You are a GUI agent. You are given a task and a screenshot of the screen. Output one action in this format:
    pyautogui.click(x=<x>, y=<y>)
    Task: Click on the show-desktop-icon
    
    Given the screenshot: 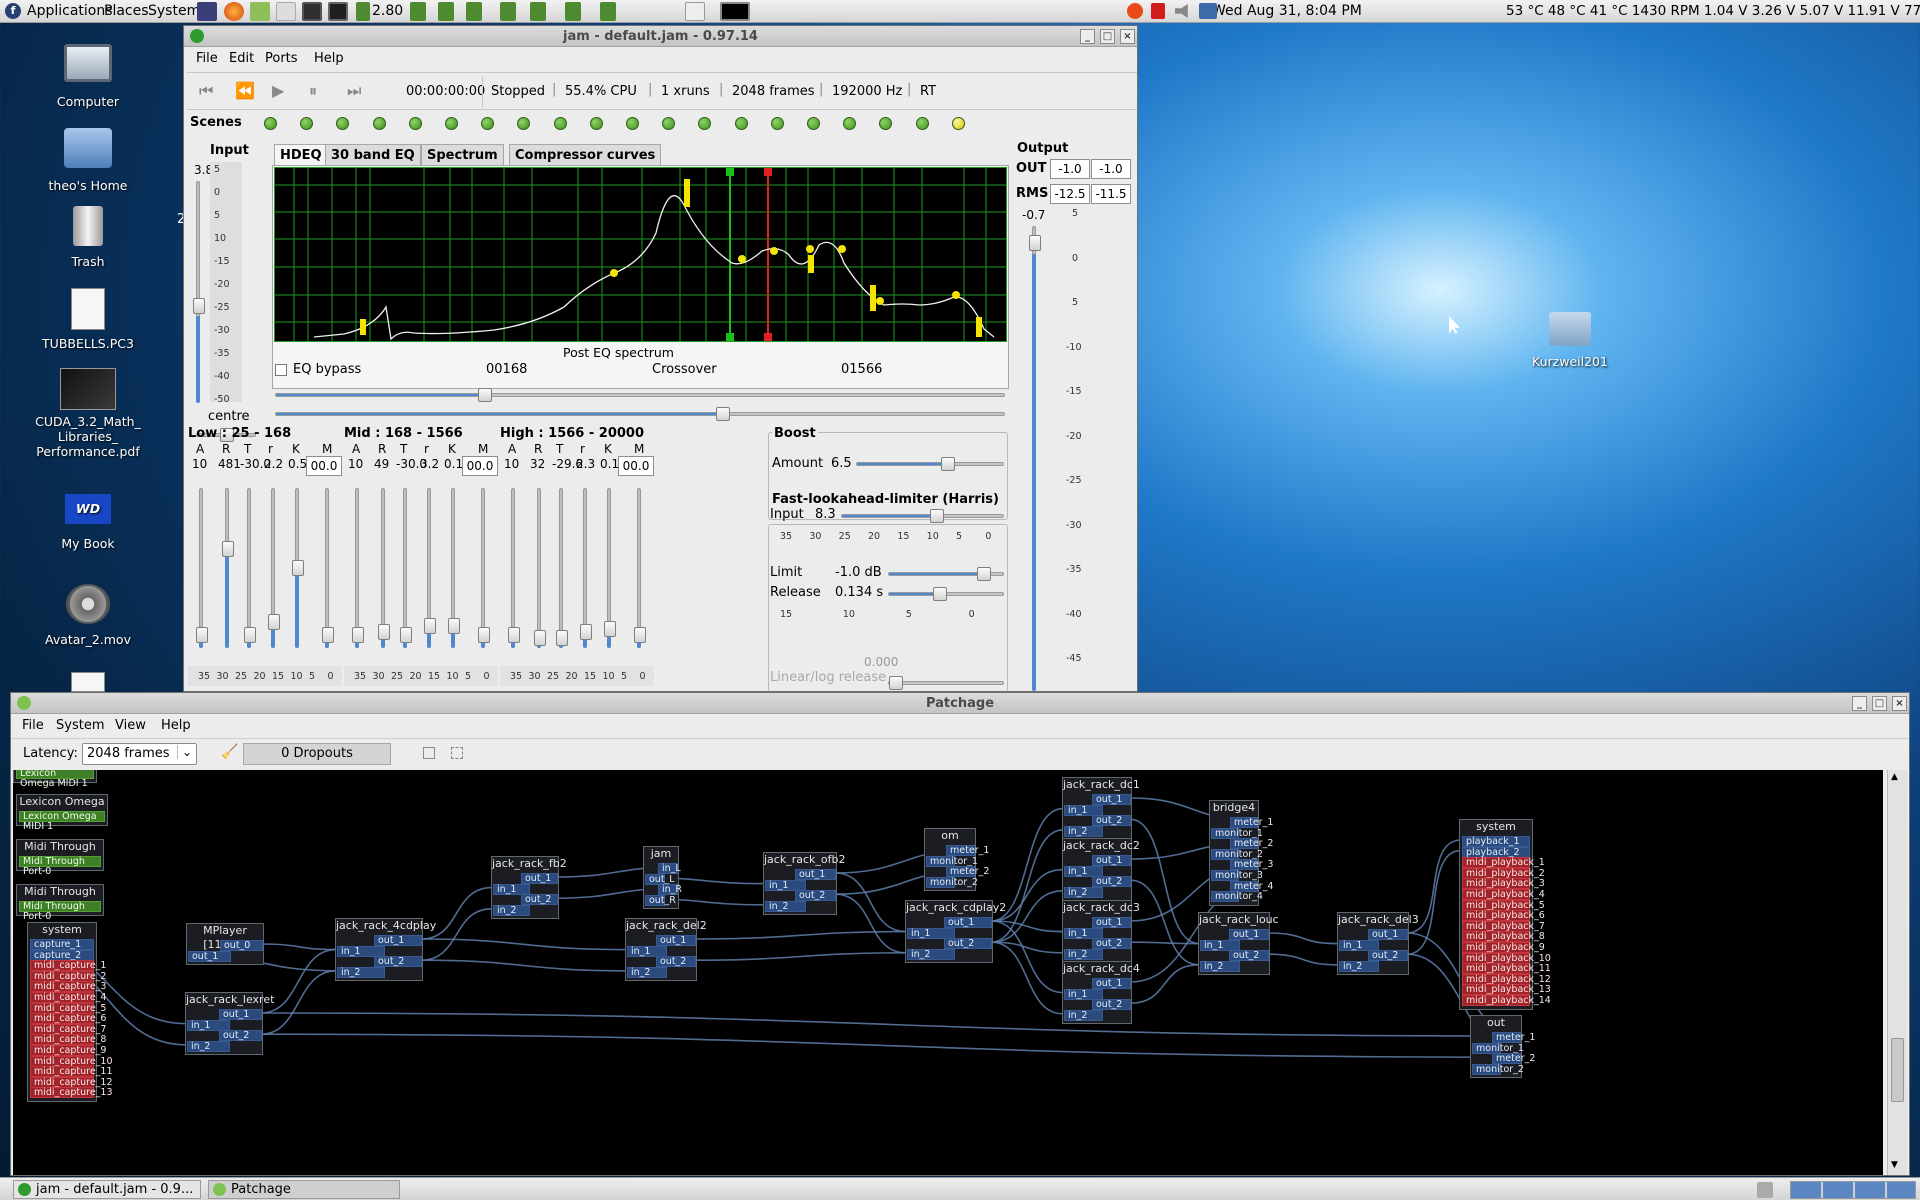 What is the action you would take?
    pyautogui.click(x=695, y=11)
    